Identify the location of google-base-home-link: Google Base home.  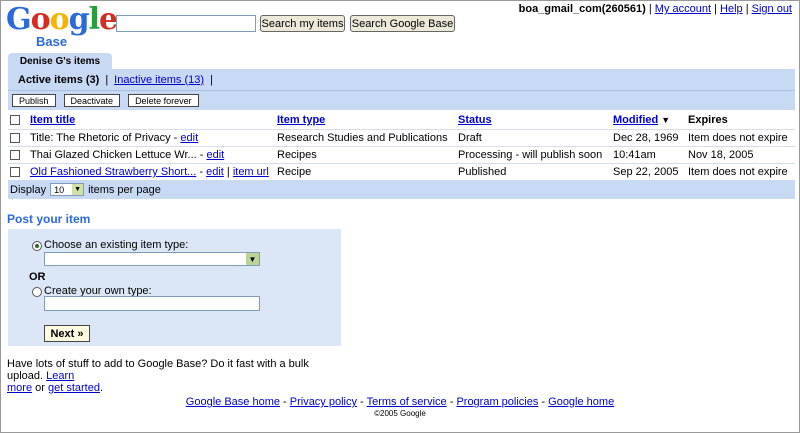
(233, 402).